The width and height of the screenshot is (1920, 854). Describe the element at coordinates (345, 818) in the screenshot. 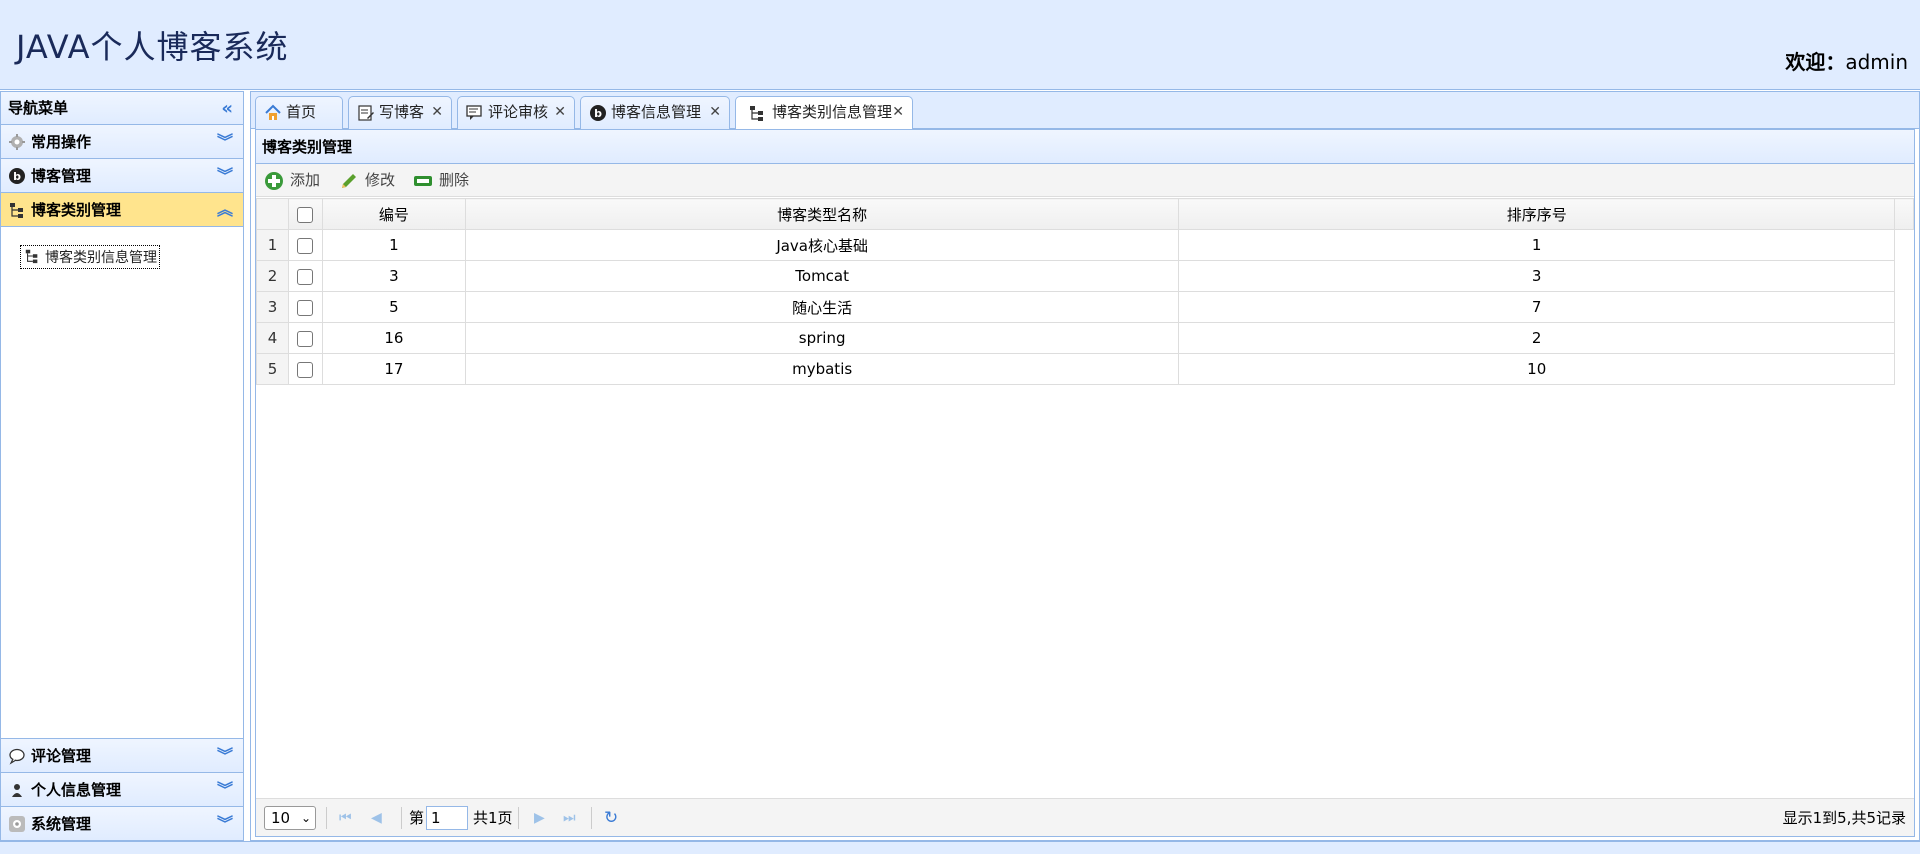

I see `first-page-button: ⏮` at that location.